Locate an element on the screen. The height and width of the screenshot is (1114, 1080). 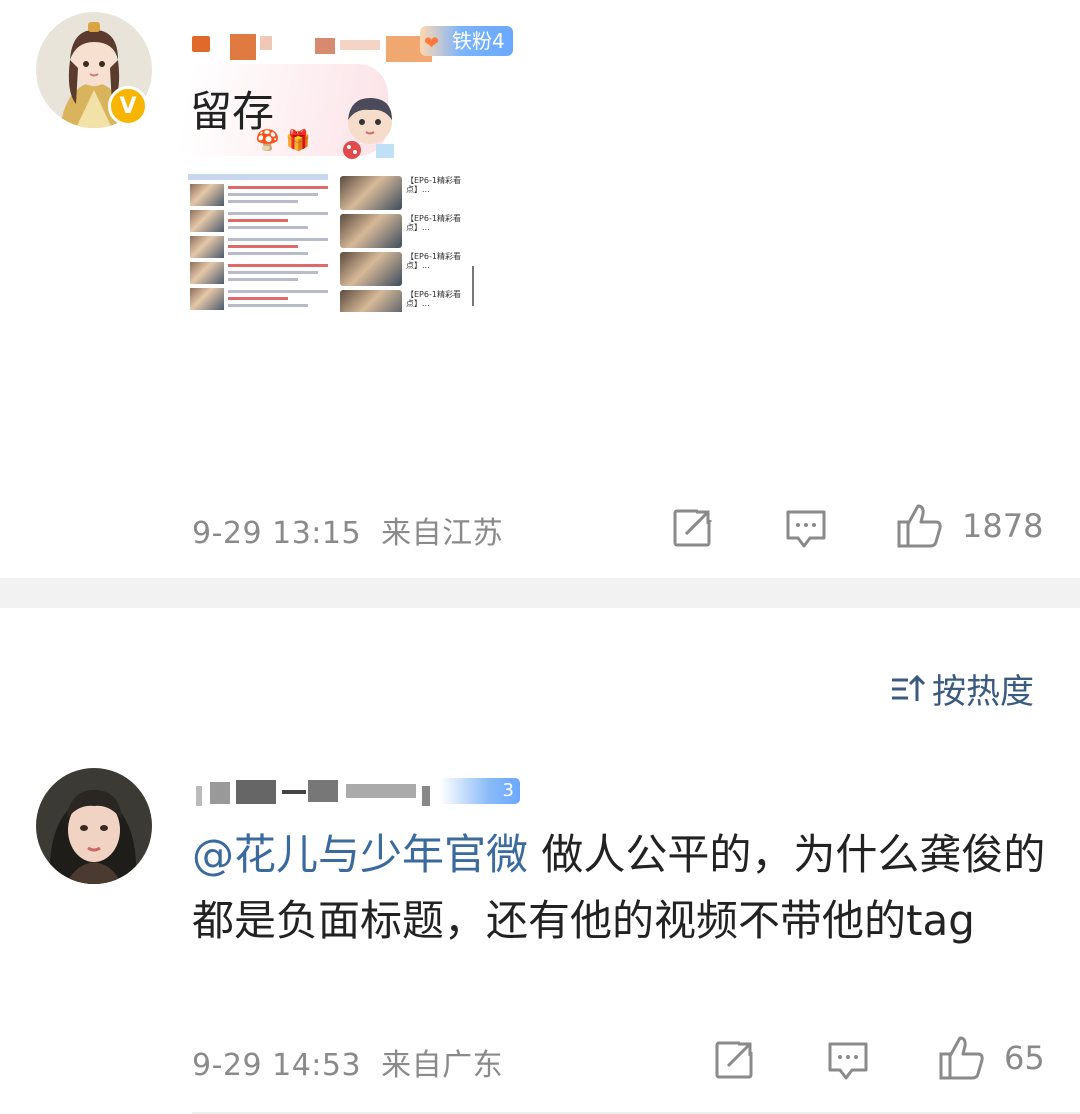
commenter-name is located at coordinates (321, 791).